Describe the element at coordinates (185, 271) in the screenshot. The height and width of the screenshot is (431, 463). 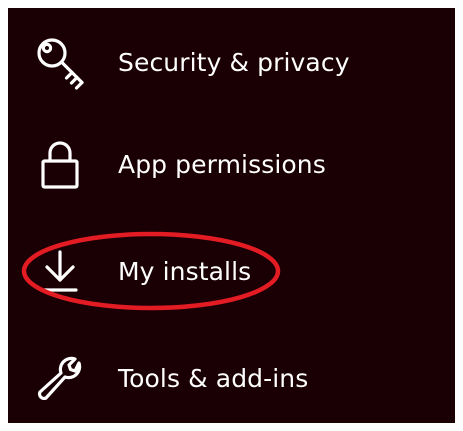
I see `menu-item-label: My installs` at that location.